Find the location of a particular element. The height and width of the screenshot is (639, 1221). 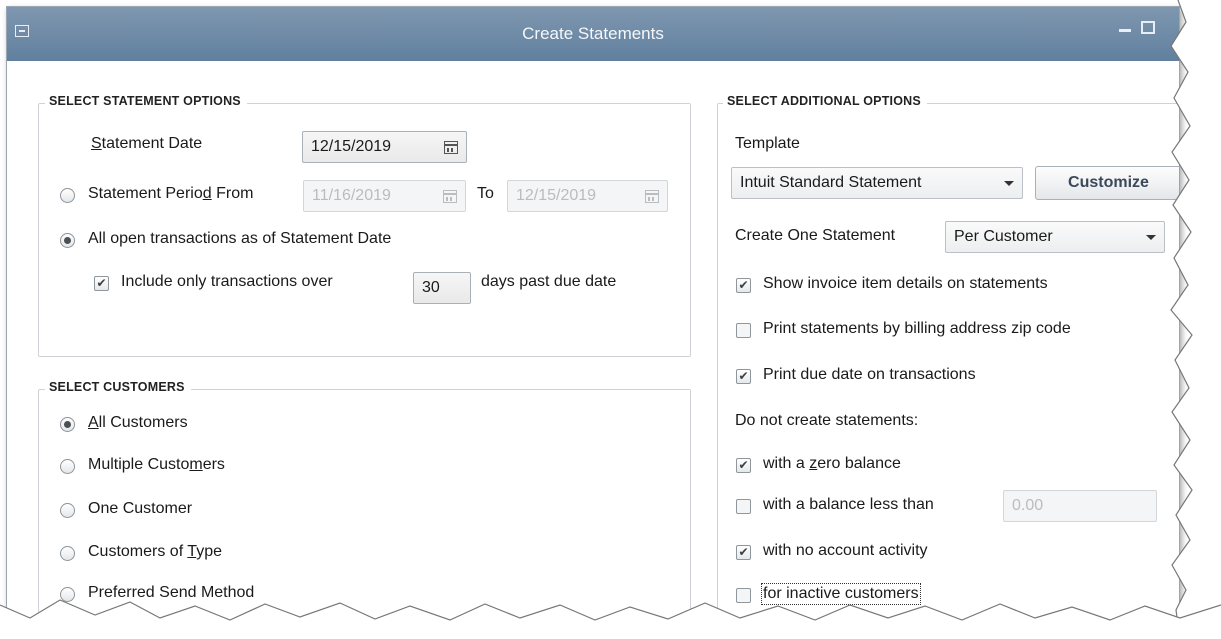

minimize-icon is located at coordinates (1125, 30).